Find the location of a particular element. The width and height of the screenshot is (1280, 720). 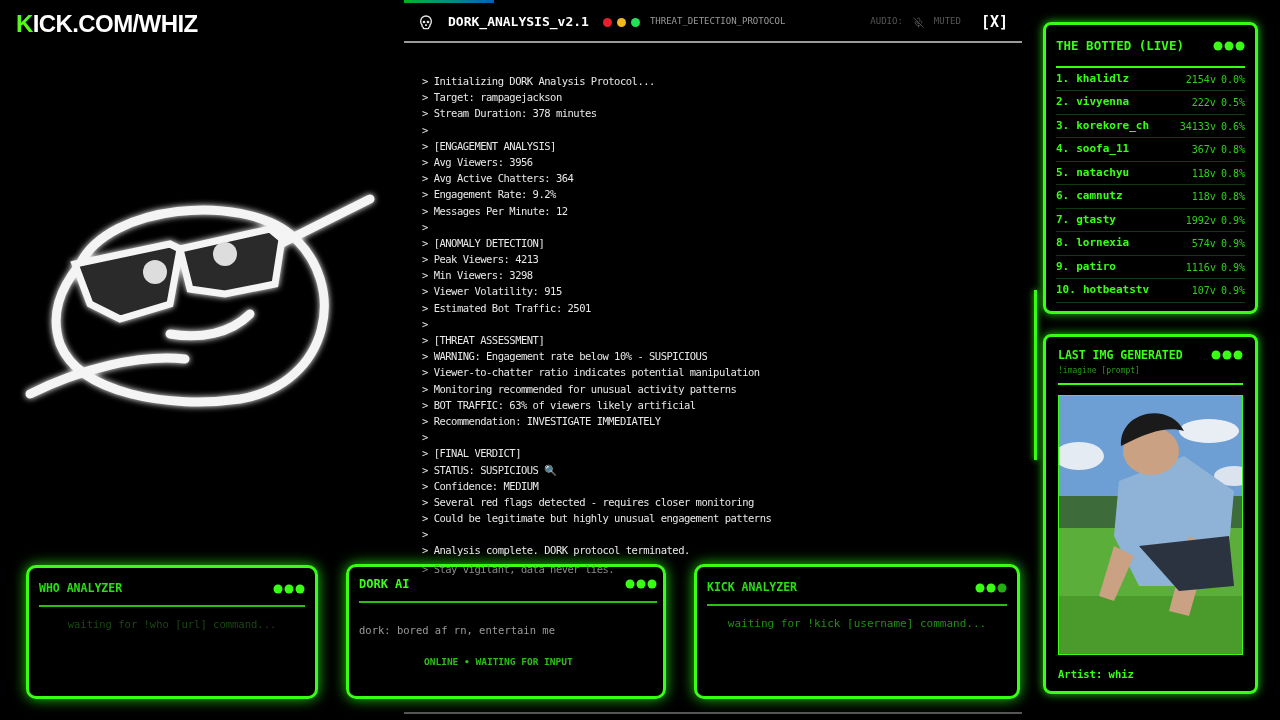

rank: 3. is located at coordinates (1063, 125).